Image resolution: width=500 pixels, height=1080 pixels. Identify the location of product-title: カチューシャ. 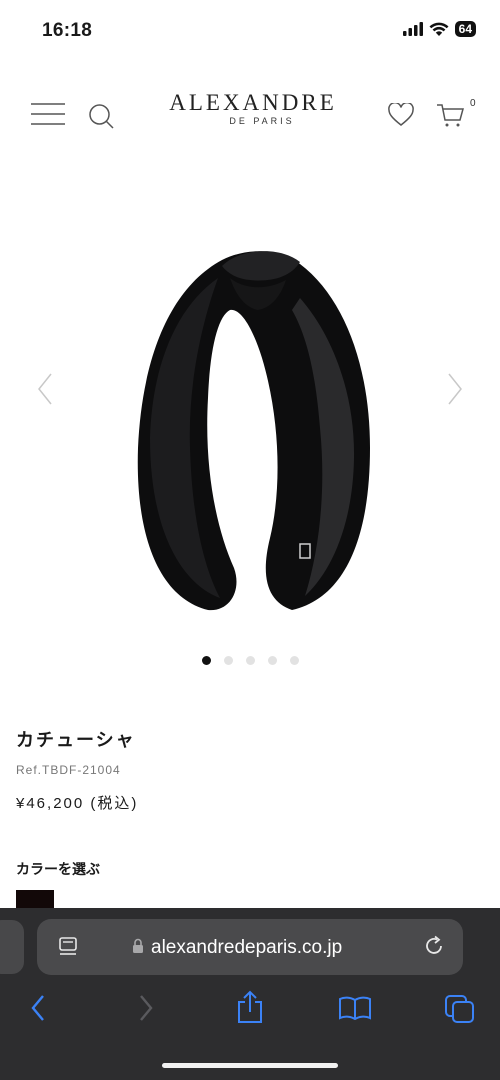
(76, 740).